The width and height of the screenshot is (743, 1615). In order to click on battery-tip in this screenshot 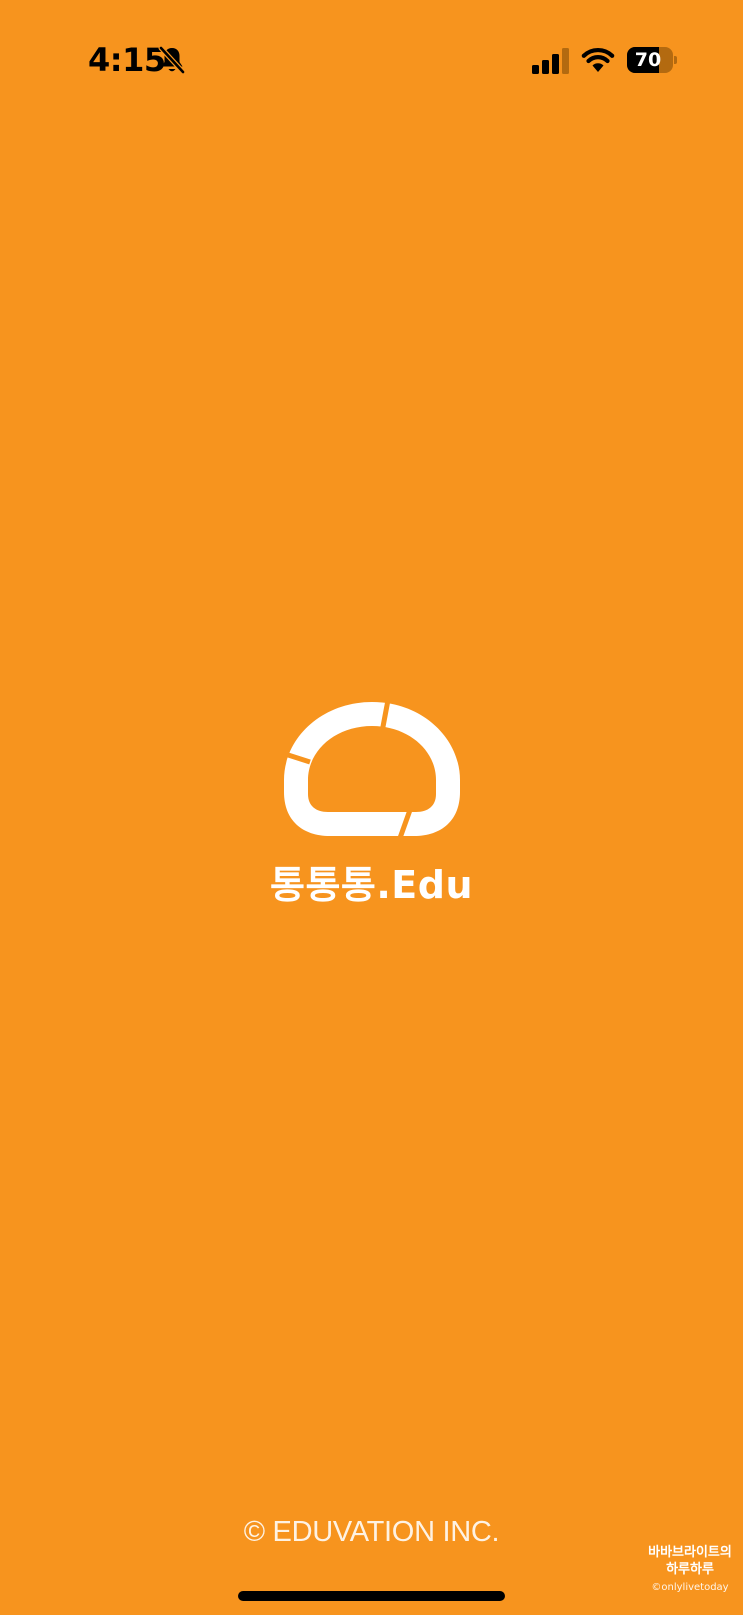, I will do `click(675, 60)`.